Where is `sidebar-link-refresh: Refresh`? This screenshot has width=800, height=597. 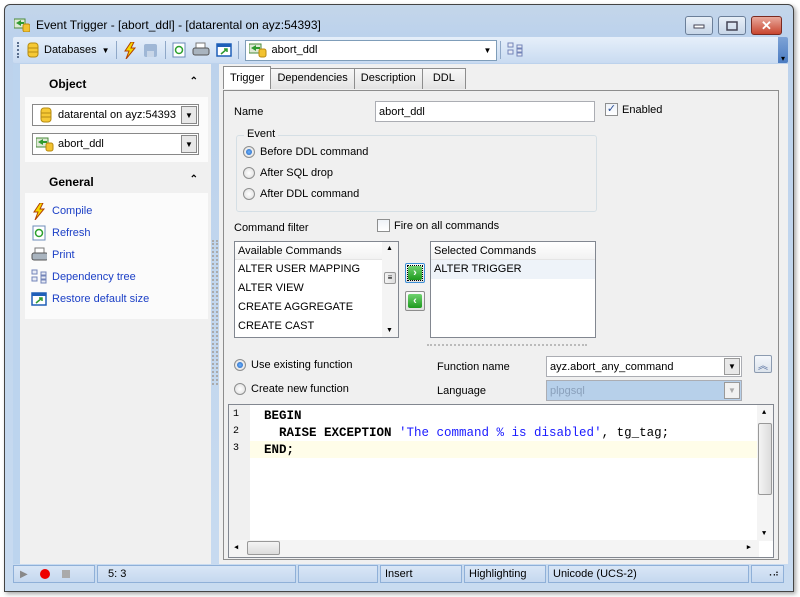
sidebar-link-refresh: Refresh is located at coordinates (61, 233).